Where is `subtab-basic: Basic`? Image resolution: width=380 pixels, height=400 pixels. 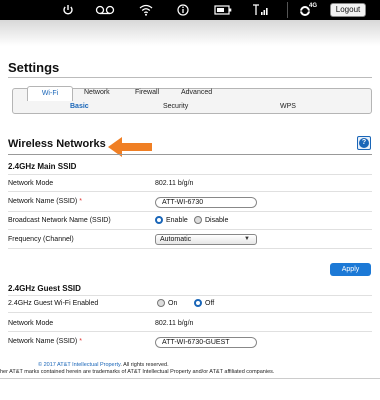 subtab-basic: Basic is located at coordinates (79, 106).